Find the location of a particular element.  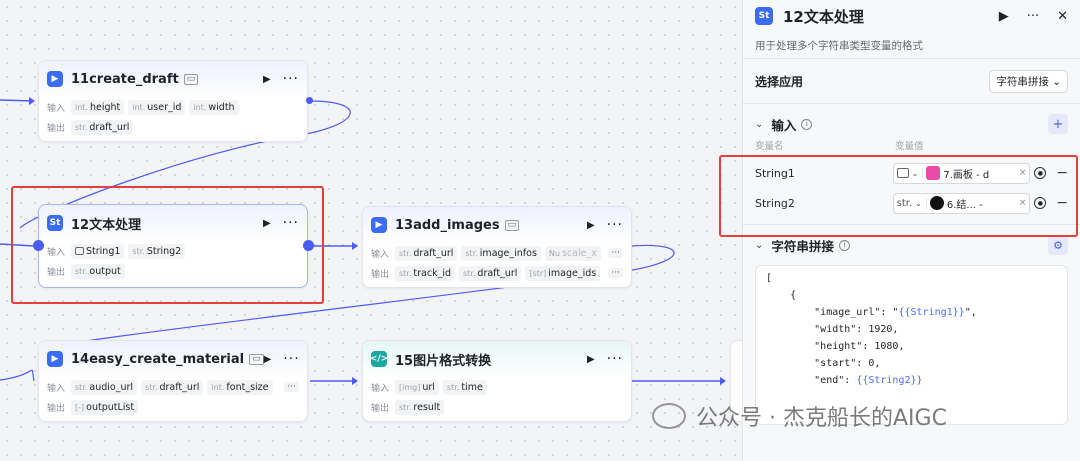

node-header: </> 15图片格式转换 ▶ ··· is located at coordinates (497, 359).